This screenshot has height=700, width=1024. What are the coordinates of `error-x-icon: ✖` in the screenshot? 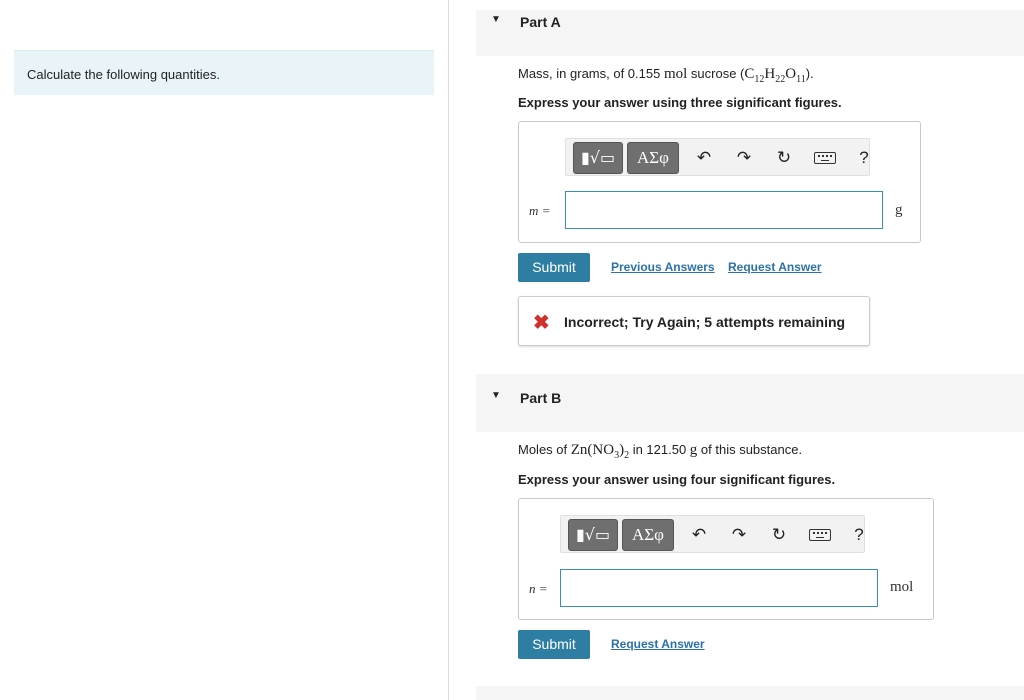 It's located at (541, 323).